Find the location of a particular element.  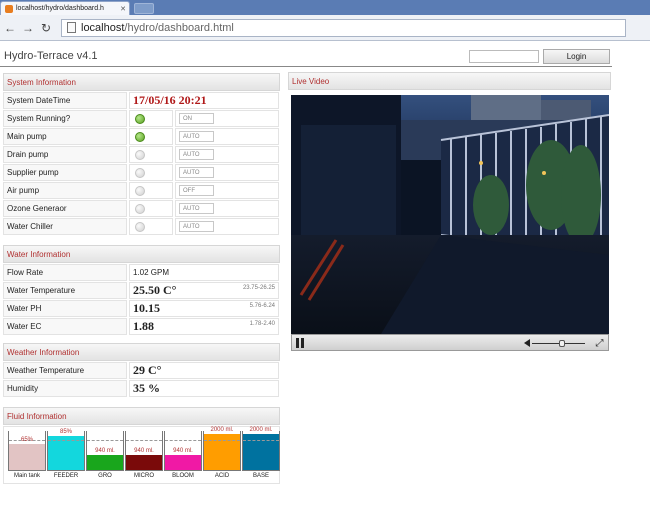

weather-temperature-row: Weather Temperature 29 C° is located at coordinates (141, 371).